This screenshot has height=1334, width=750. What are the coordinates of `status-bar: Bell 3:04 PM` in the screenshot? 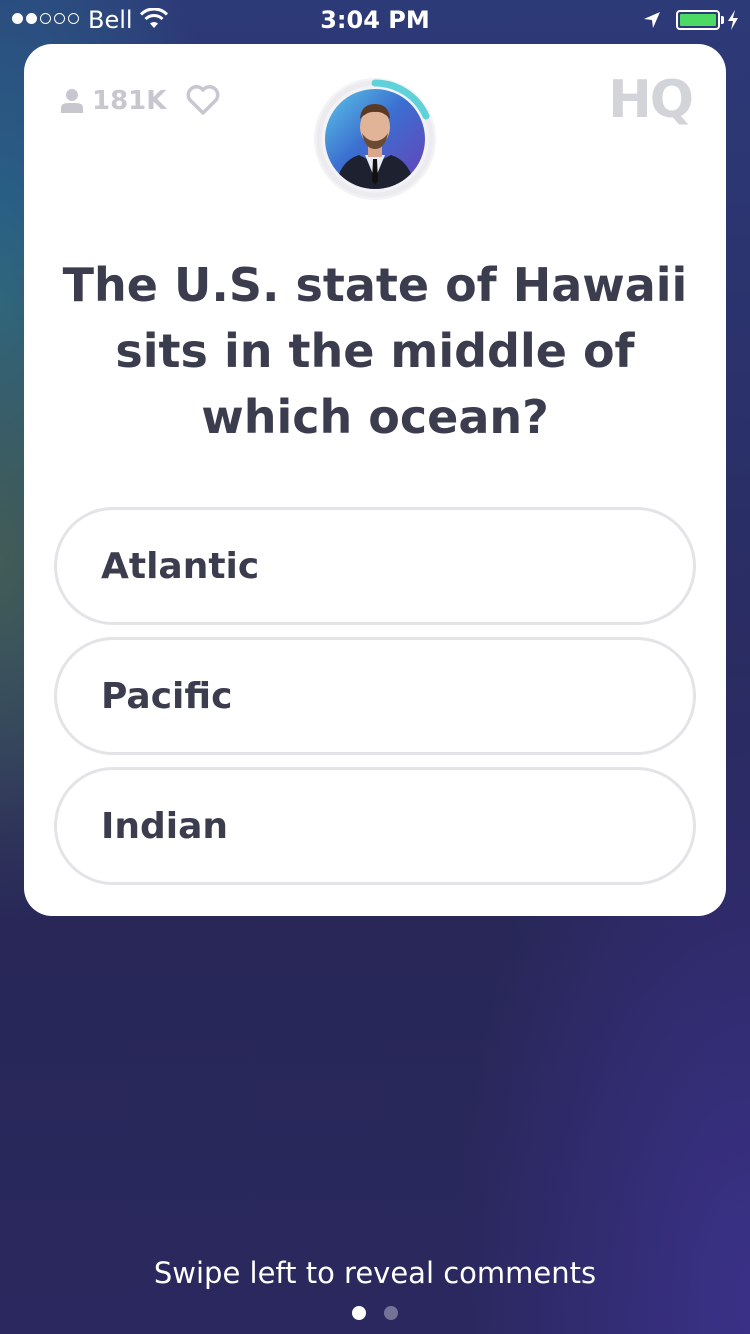 It's located at (375, 20).